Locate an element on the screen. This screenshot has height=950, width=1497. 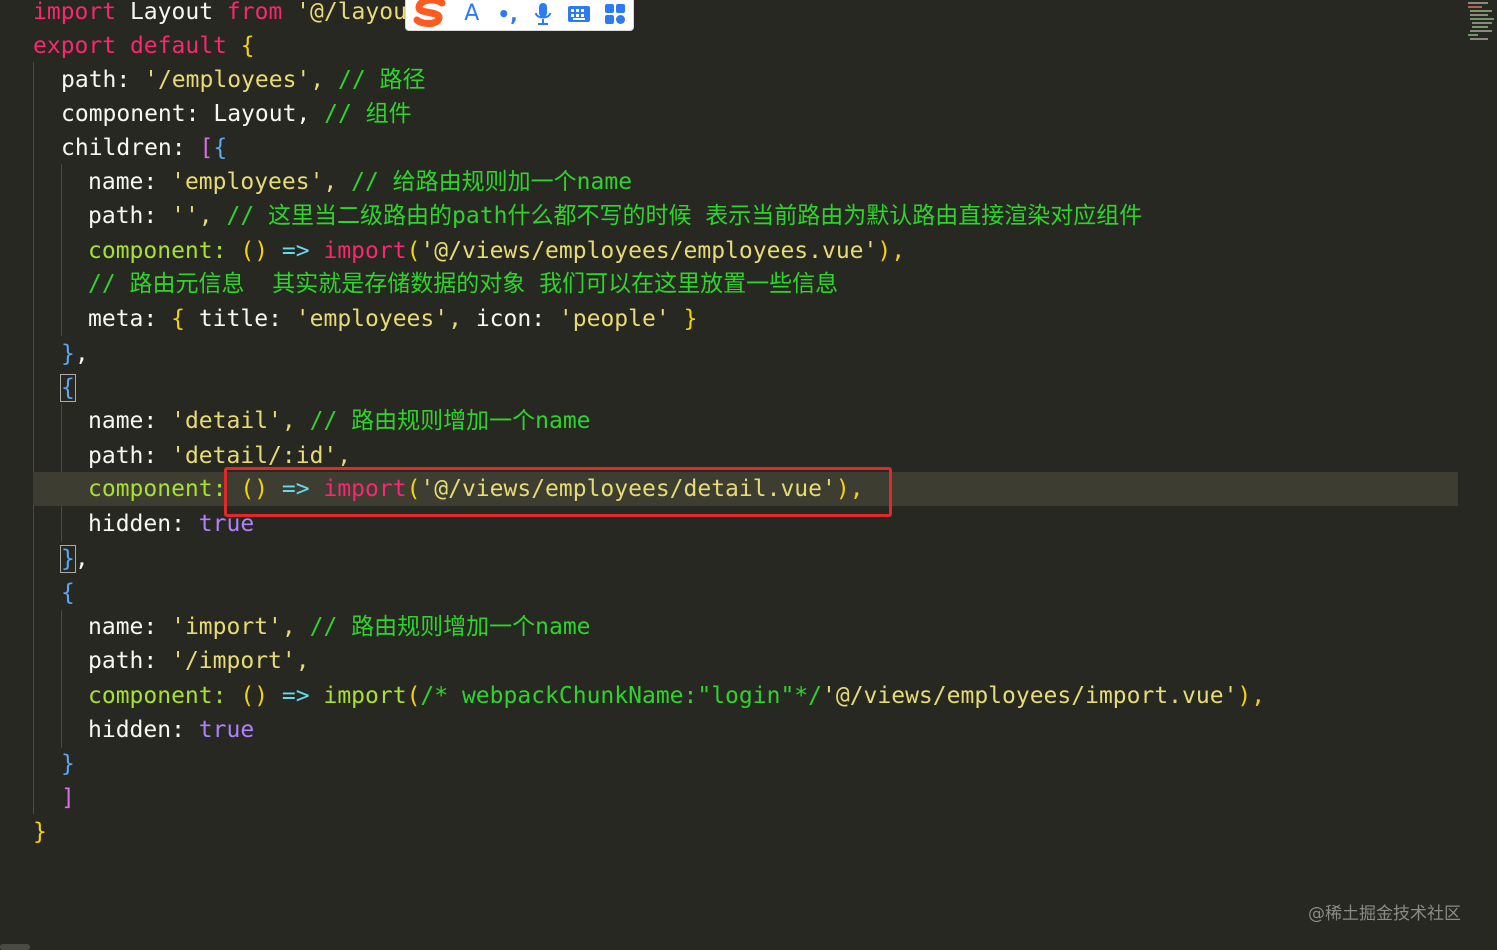
code-line-20: path: '/import', is located at coordinates (199, 661).